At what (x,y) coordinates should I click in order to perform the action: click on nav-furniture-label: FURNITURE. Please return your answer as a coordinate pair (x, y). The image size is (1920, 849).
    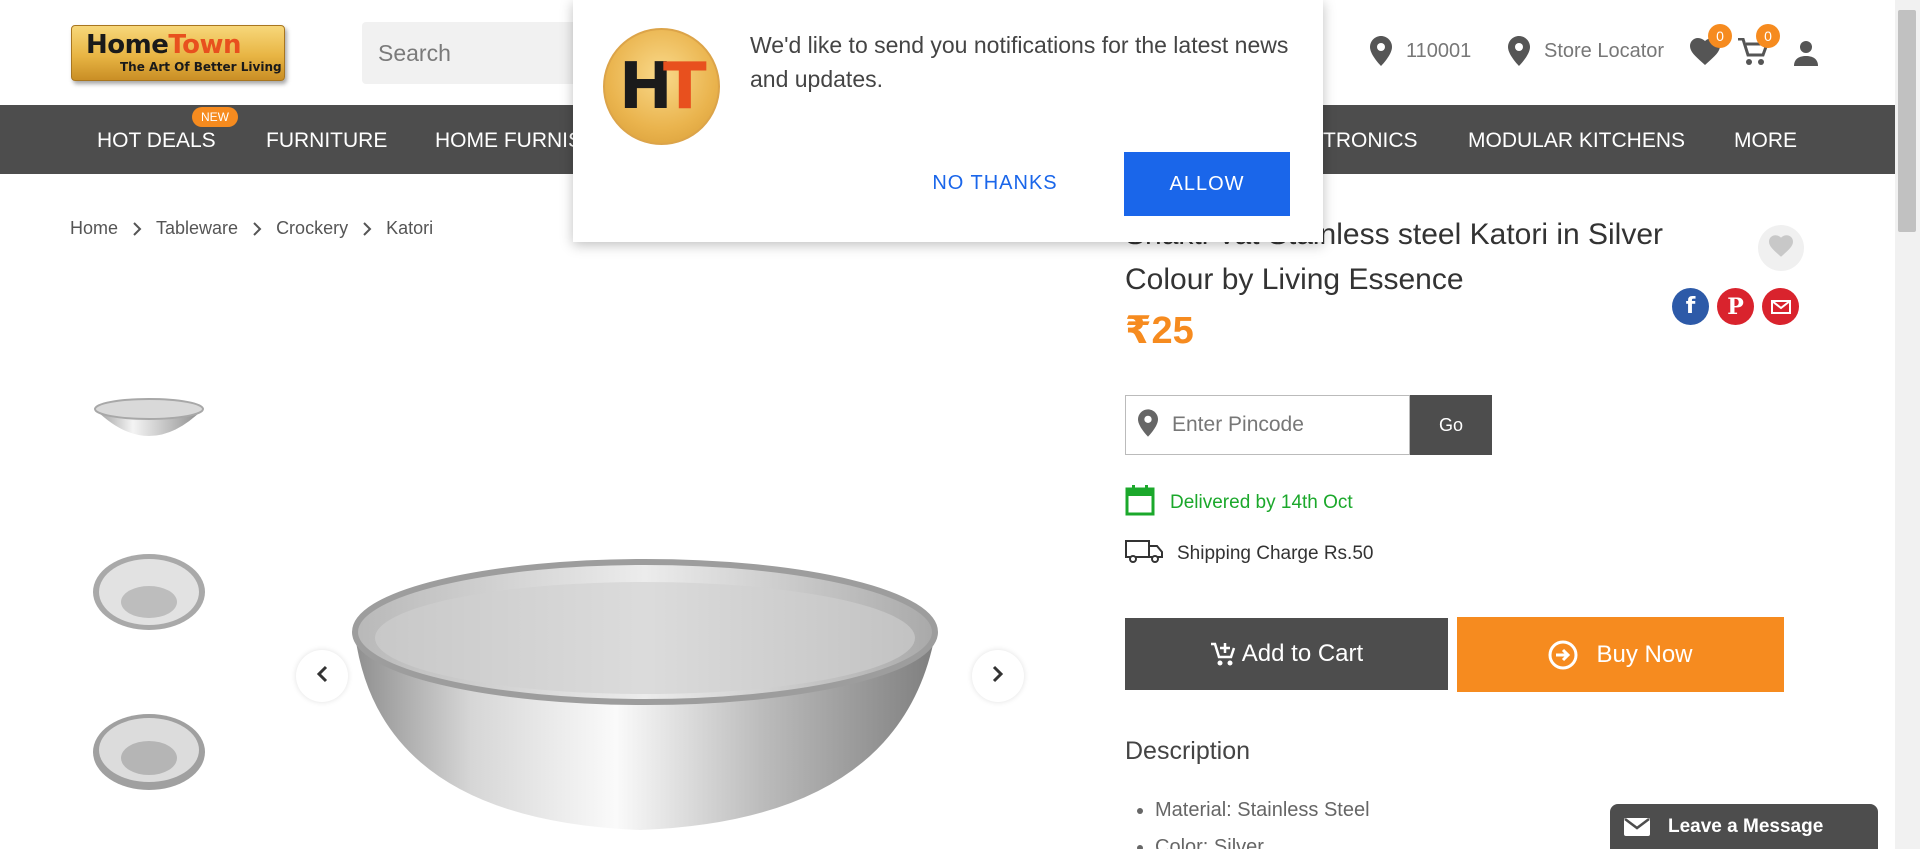
    Looking at the image, I should click on (327, 140).